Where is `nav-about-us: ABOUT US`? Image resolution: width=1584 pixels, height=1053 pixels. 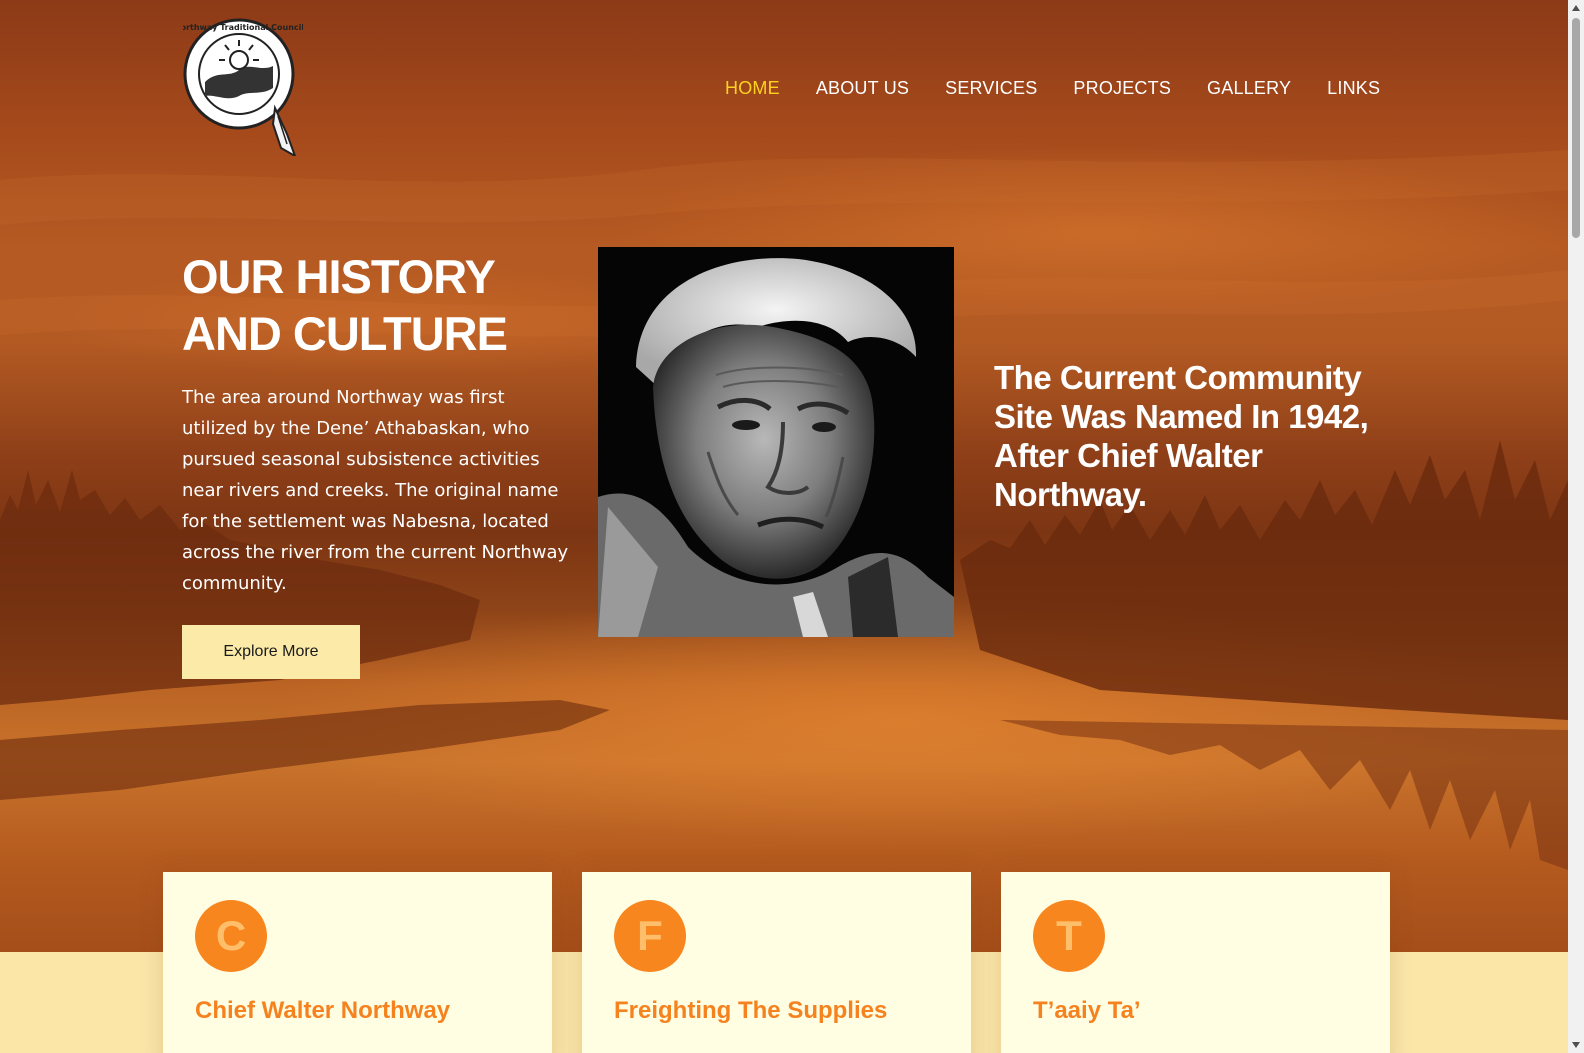 nav-about-us: ABOUT US is located at coordinates (862, 88).